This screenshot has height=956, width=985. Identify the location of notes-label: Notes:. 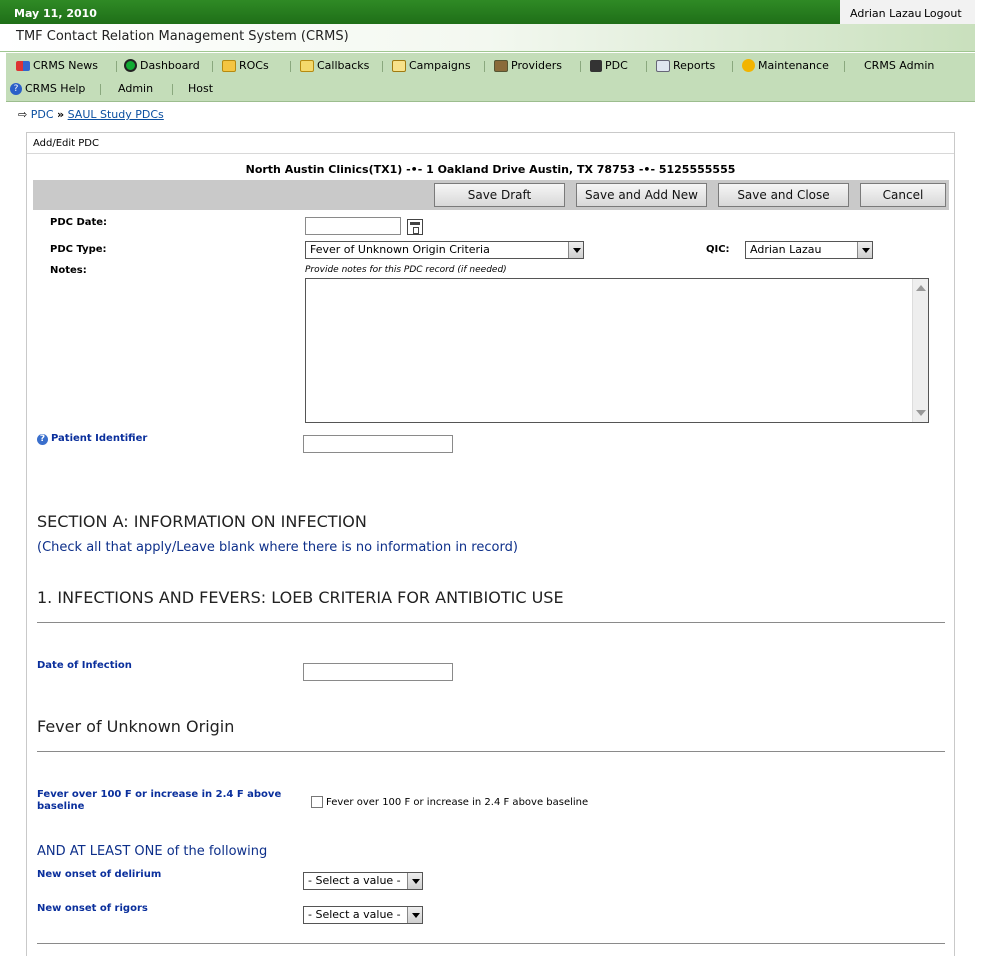
(68, 270).